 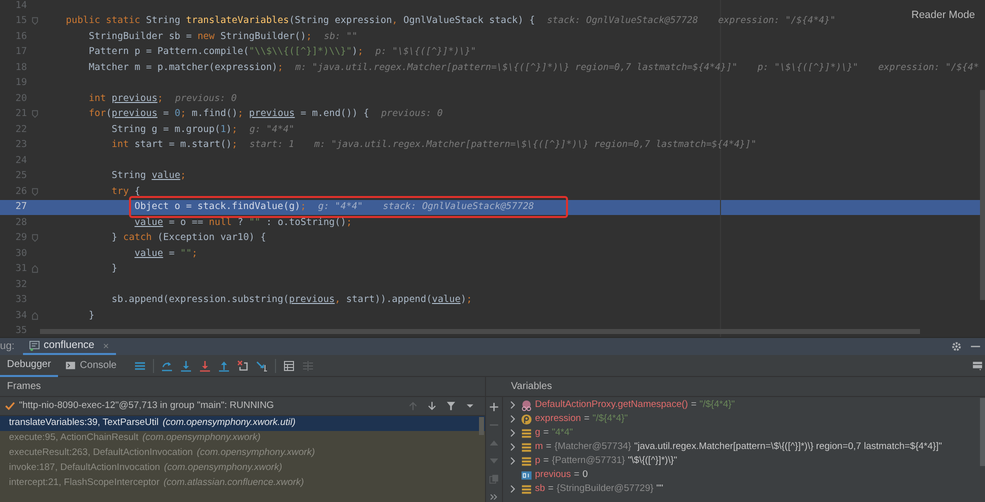 I want to click on close-icon, so click(x=106, y=346).